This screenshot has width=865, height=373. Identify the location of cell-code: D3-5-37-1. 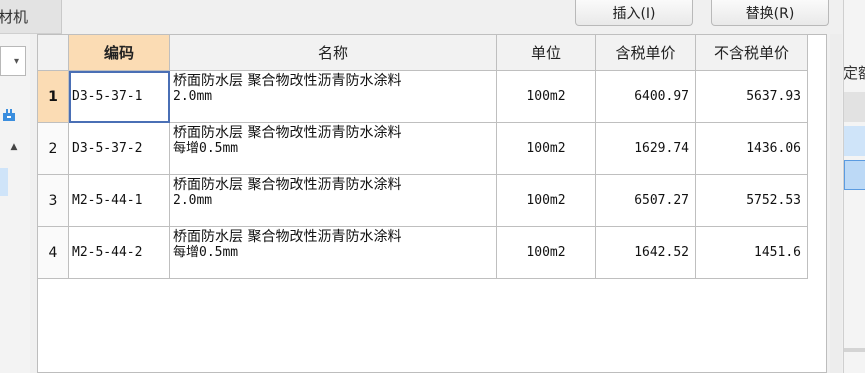
(119, 96).